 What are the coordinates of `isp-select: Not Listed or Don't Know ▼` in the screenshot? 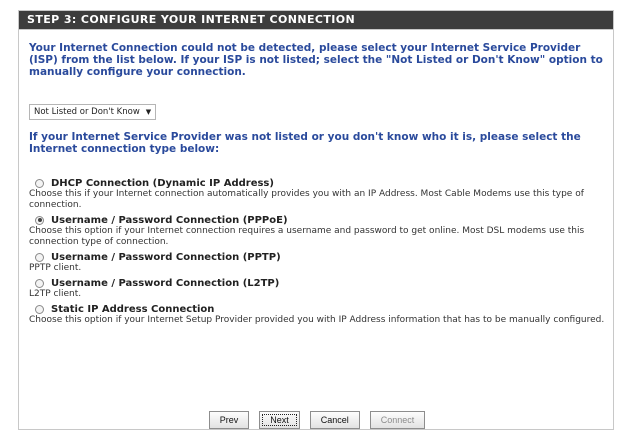 It's located at (93, 112).